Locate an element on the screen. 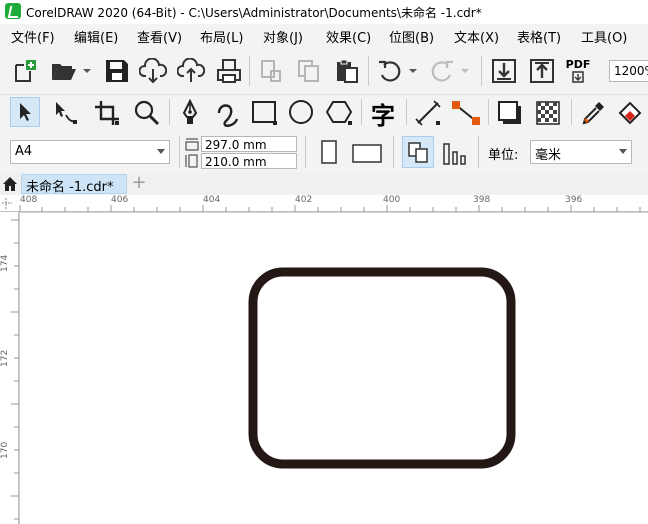 The image size is (648, 524). undo-icon is located at coordinates (390, 71).